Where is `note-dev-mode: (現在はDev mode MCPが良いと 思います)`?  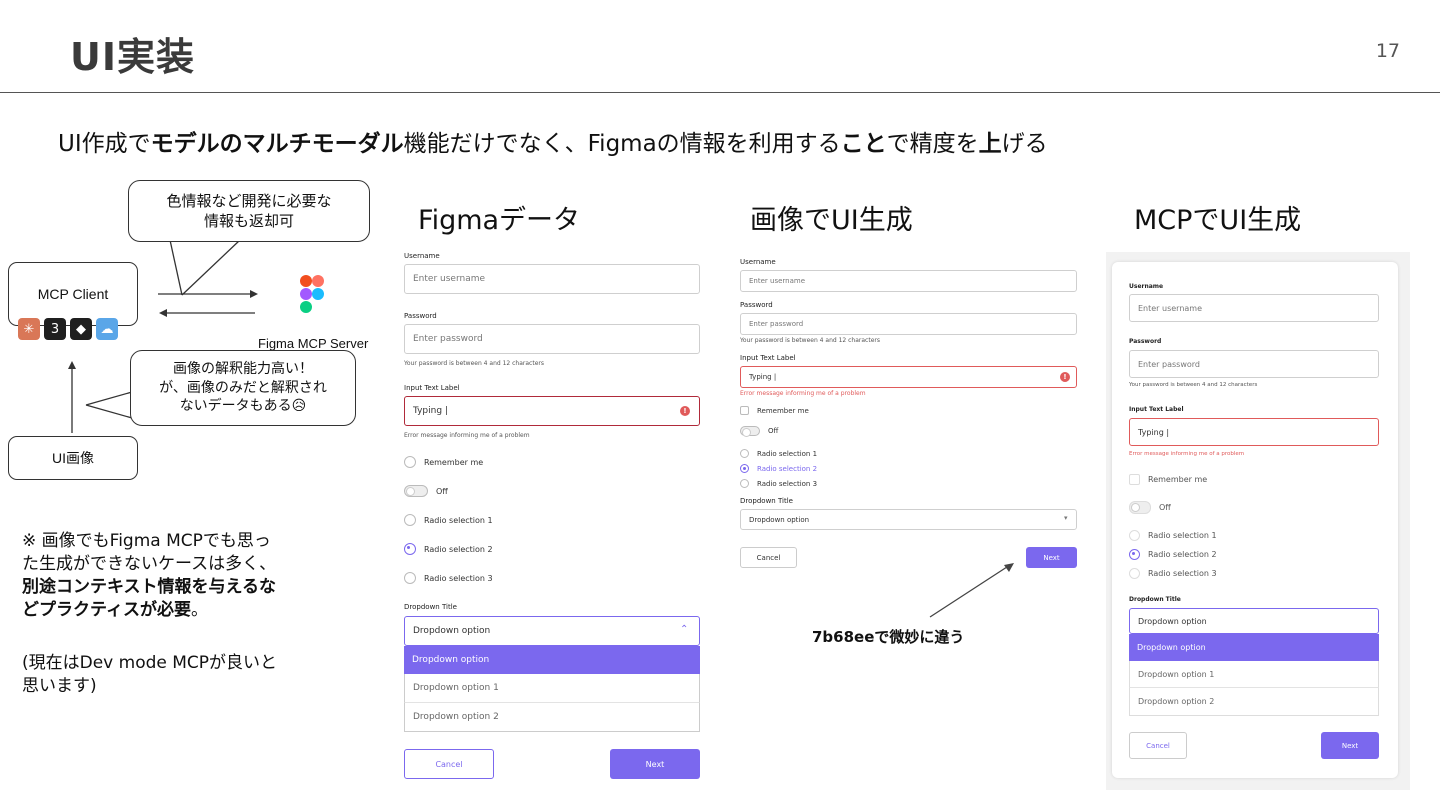
note-dev-mode: (現在はDev mode MCPが良いと 思います) is located at coordinates (150, 674).